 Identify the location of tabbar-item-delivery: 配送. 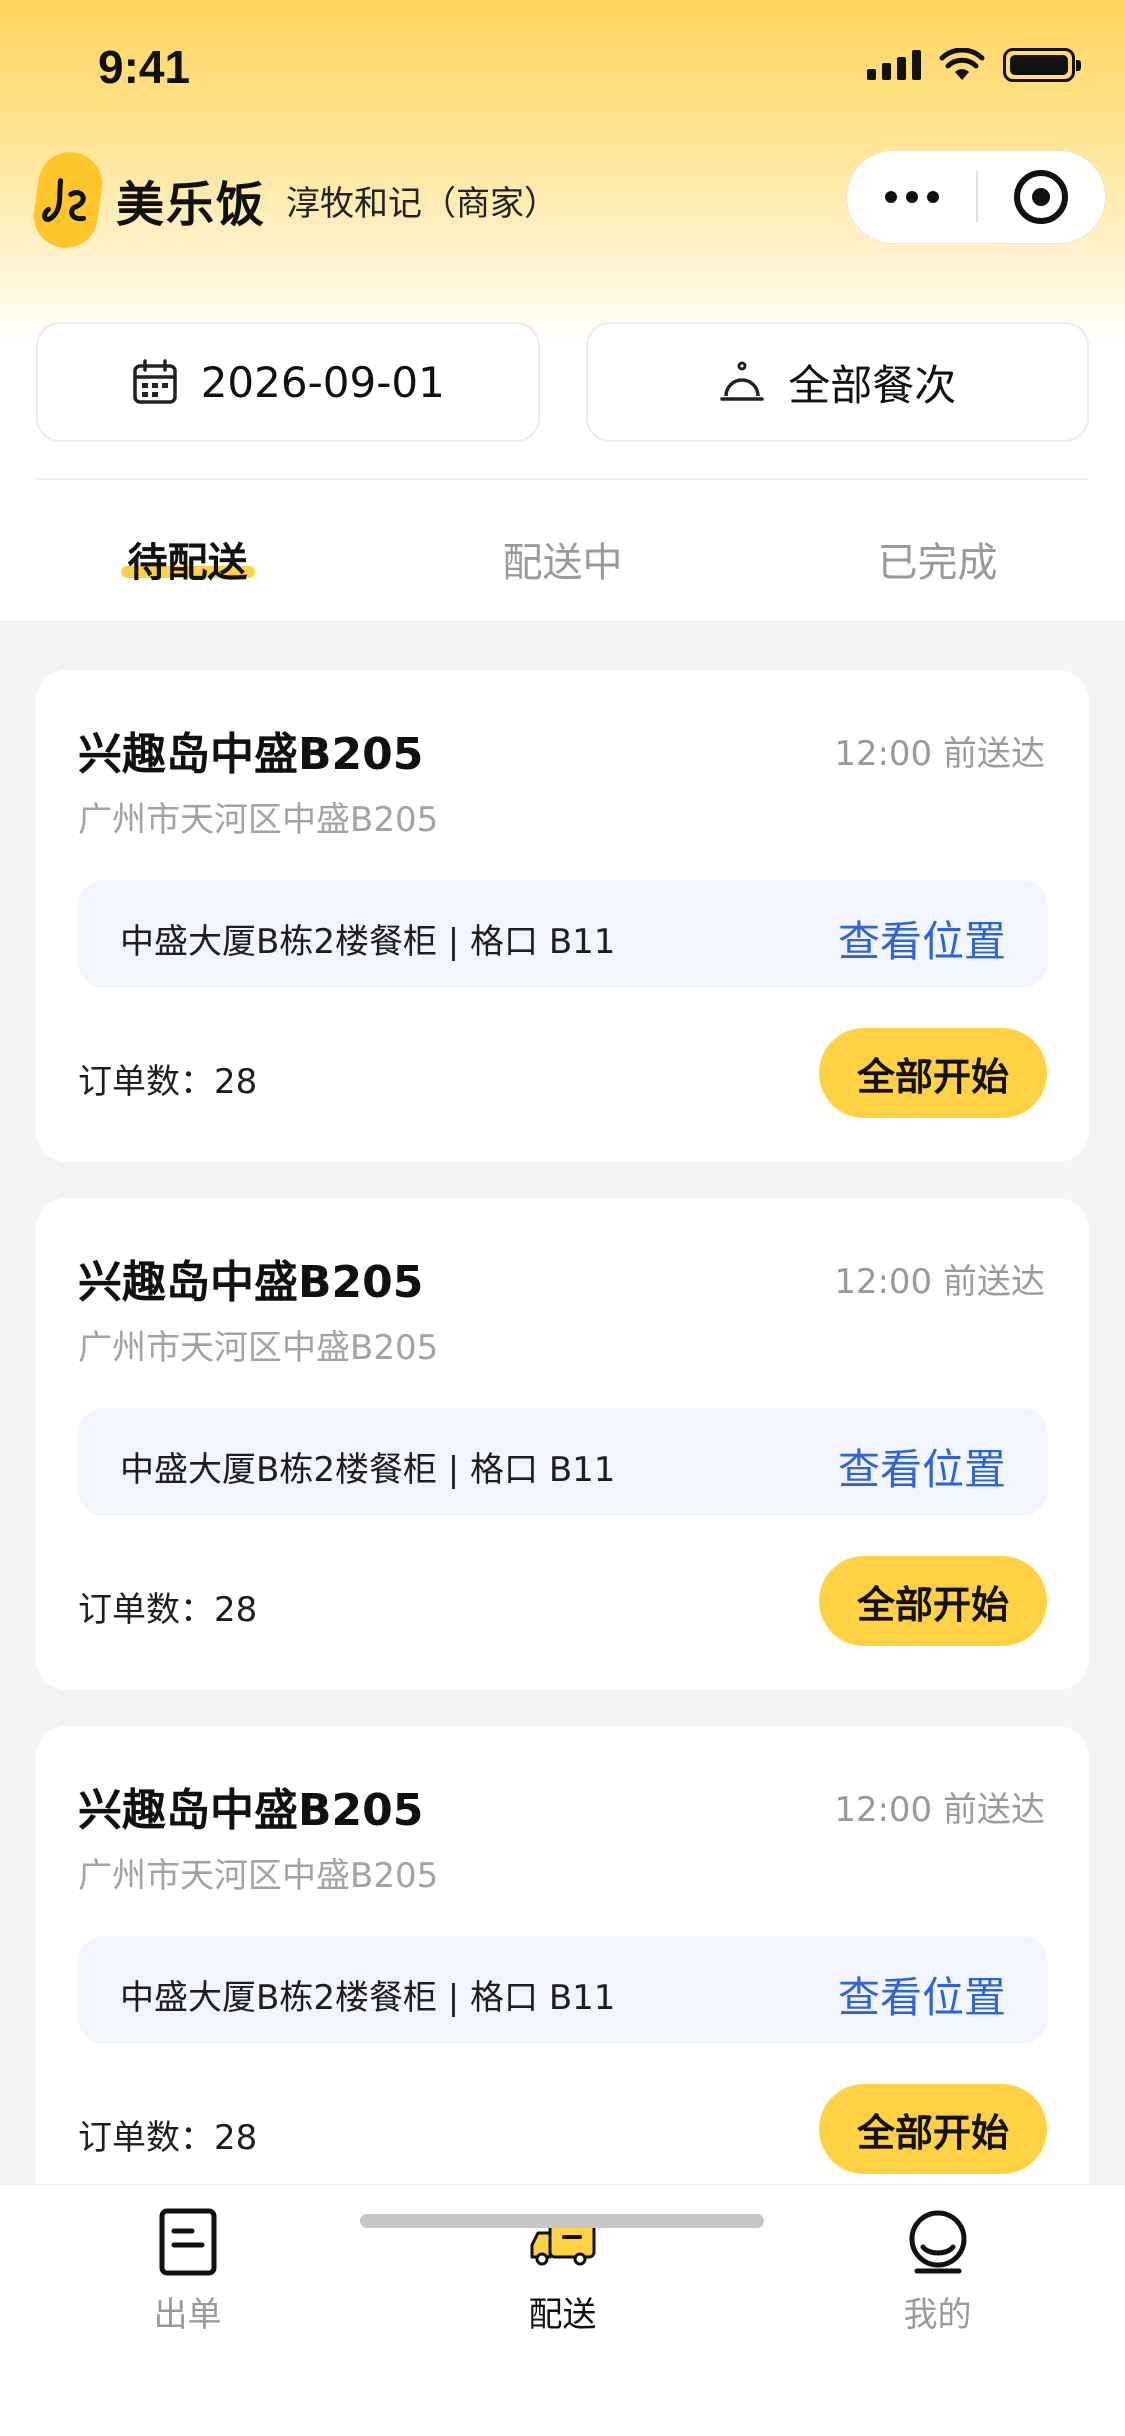
(562, 2270).